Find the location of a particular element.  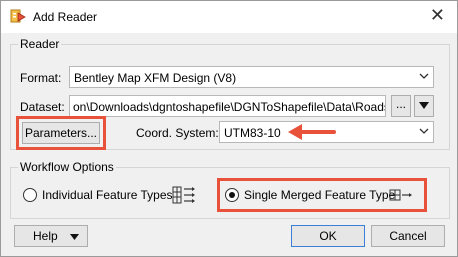

merged-feature-type-icon is located at coordinates (400, 195).